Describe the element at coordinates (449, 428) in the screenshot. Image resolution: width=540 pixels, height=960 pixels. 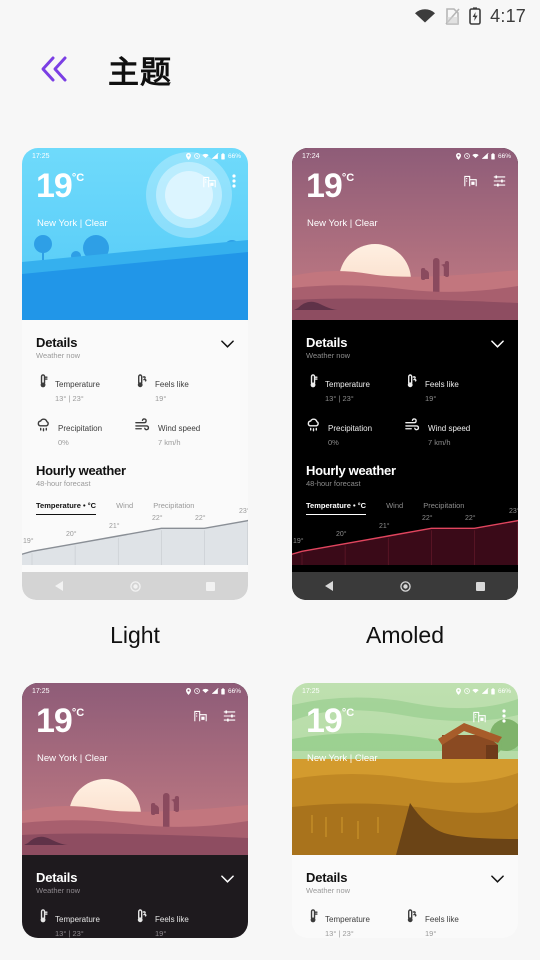
I see `metric-label: Wind speed` at that location.